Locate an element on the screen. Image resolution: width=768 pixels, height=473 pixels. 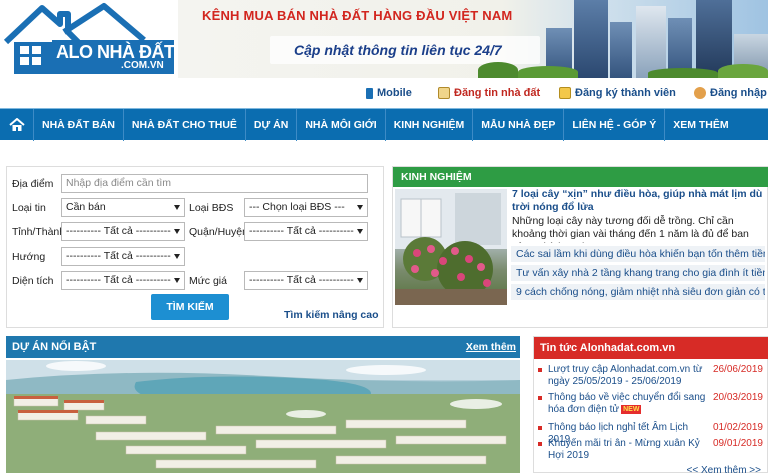
featured-projects-heading: DỰ ÁN NỔI BẬT Xem thêm is located at coordinates (263, 347).